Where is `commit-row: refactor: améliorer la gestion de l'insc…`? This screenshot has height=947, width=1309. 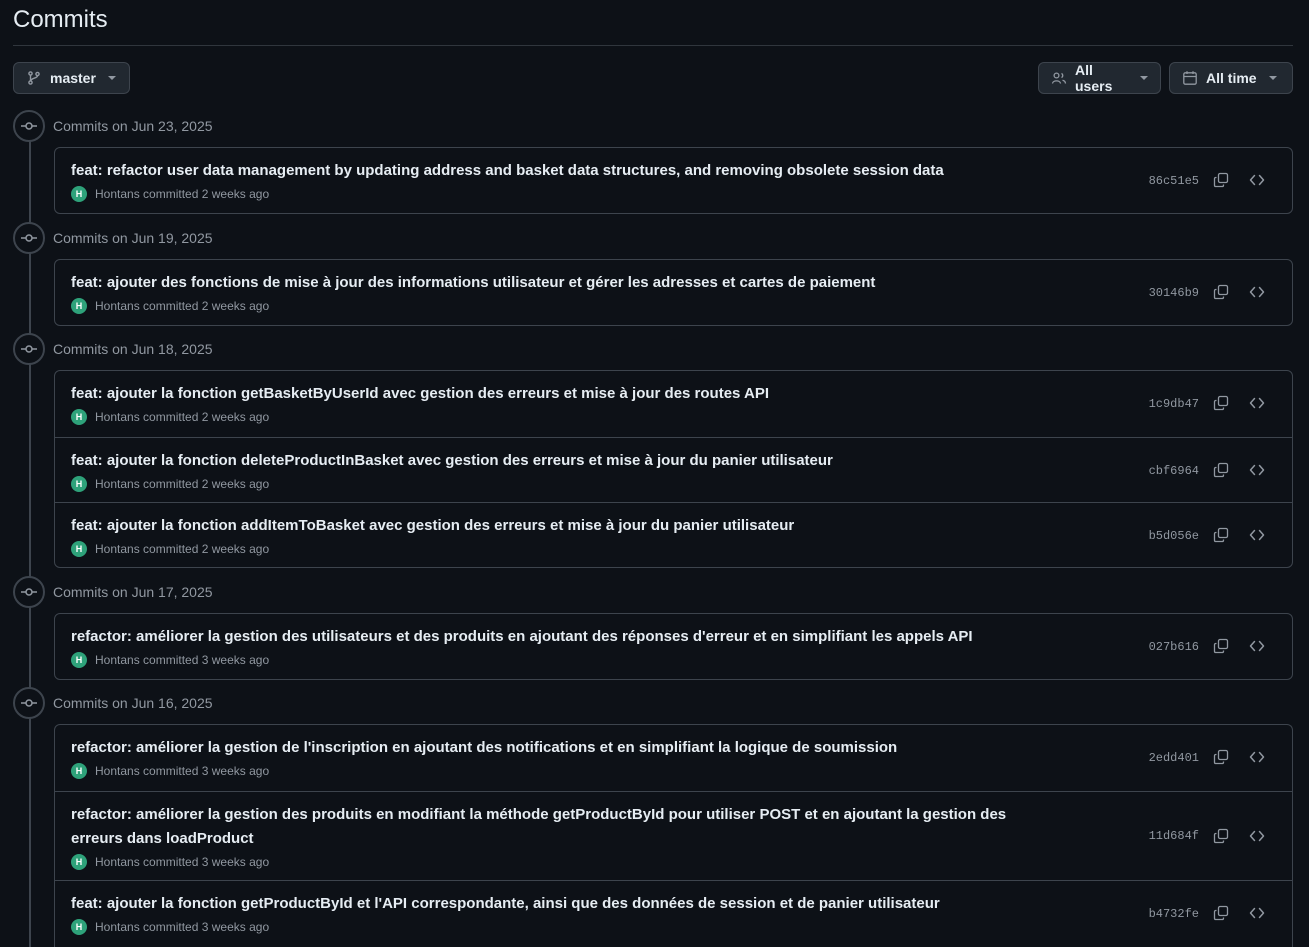
commit-row: refactor: améliorer la gestion de l'insc… is located at coordinates (673, 758).